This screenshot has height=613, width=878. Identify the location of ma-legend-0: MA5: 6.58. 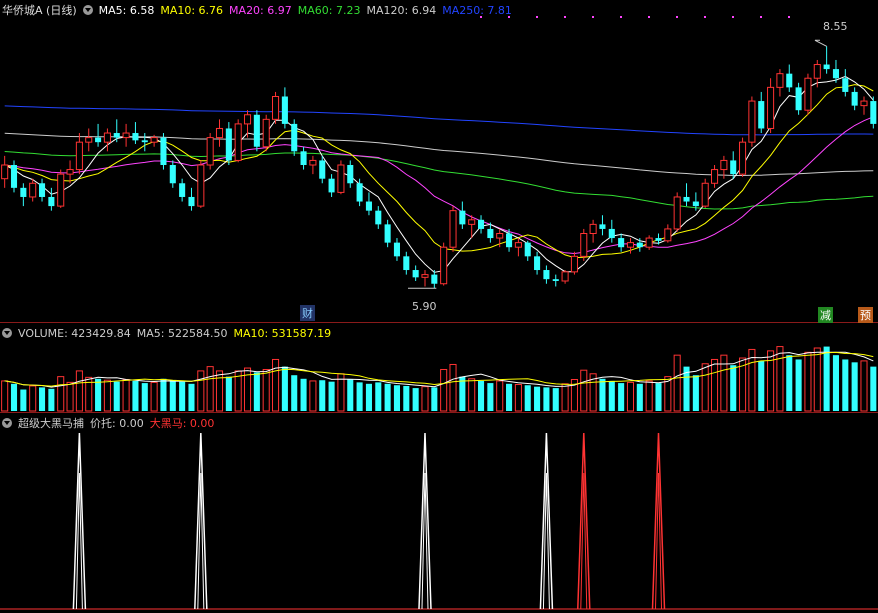
(126, 10).